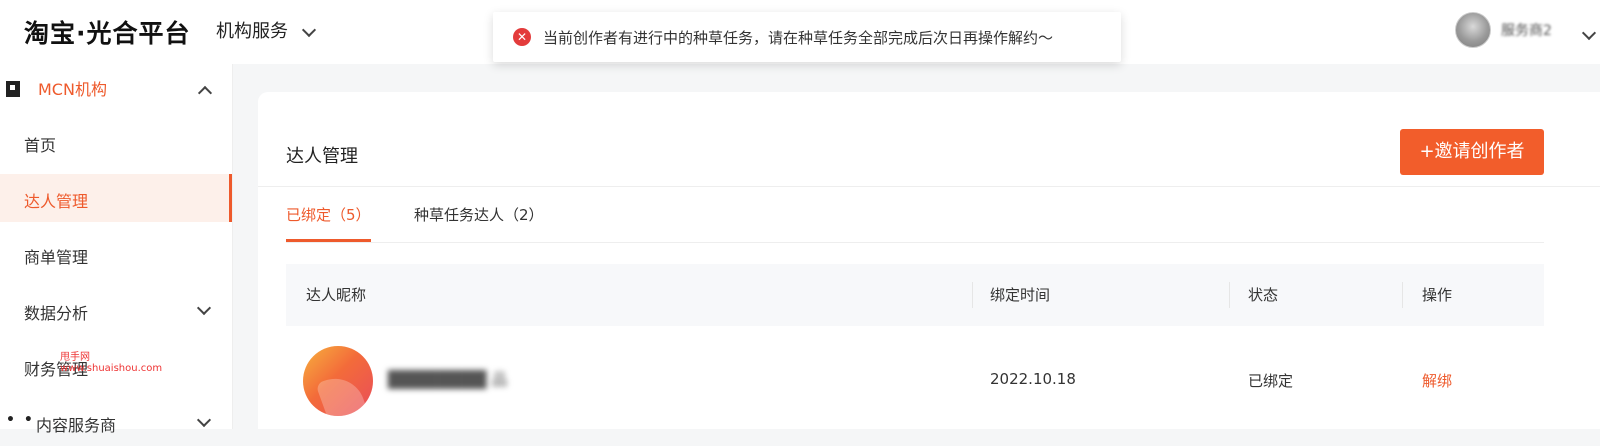 The image size is (1600, 446). What do you see at coordinates (116, 254) in the screenshot?
I see `sidebar-item-orders: 商单管理` at bounding box center [116, 254].